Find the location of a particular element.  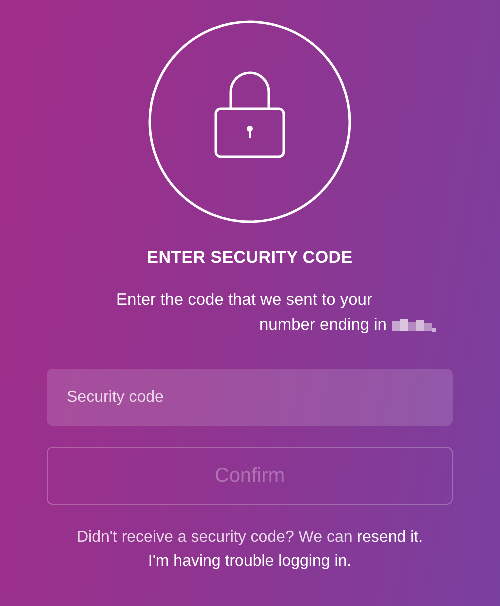

page-title: ENTER SECURITY CODE is located at coordinates (250, 258).